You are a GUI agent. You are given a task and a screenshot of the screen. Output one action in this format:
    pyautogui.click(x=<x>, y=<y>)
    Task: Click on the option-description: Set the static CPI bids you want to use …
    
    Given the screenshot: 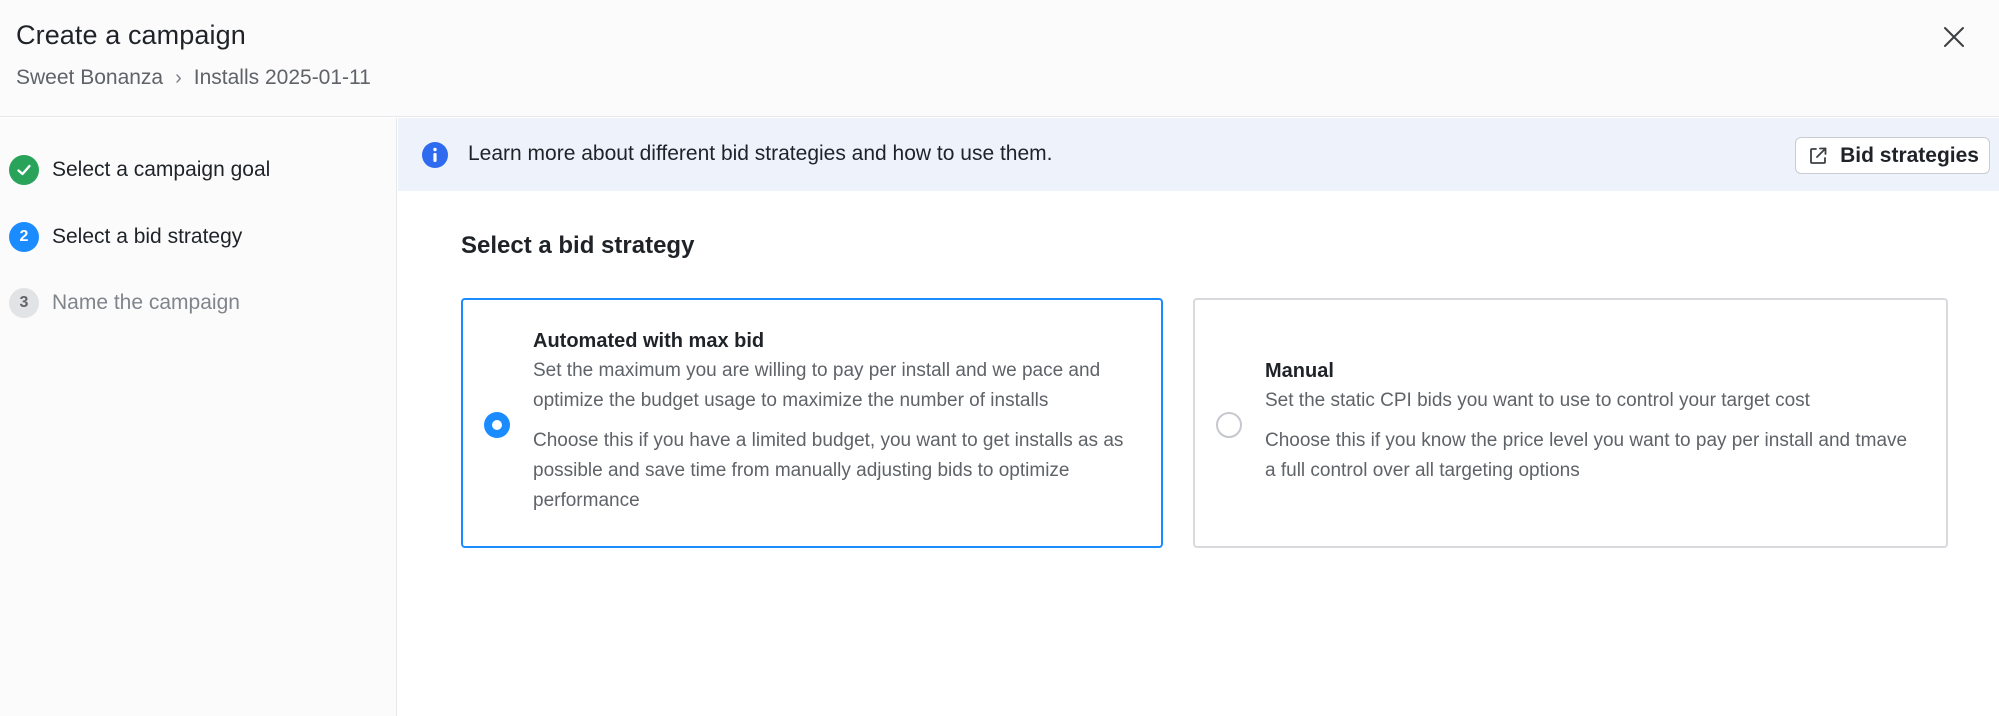 What is the action you would take?
    pyautogui.click(x=1537, y=400)
    